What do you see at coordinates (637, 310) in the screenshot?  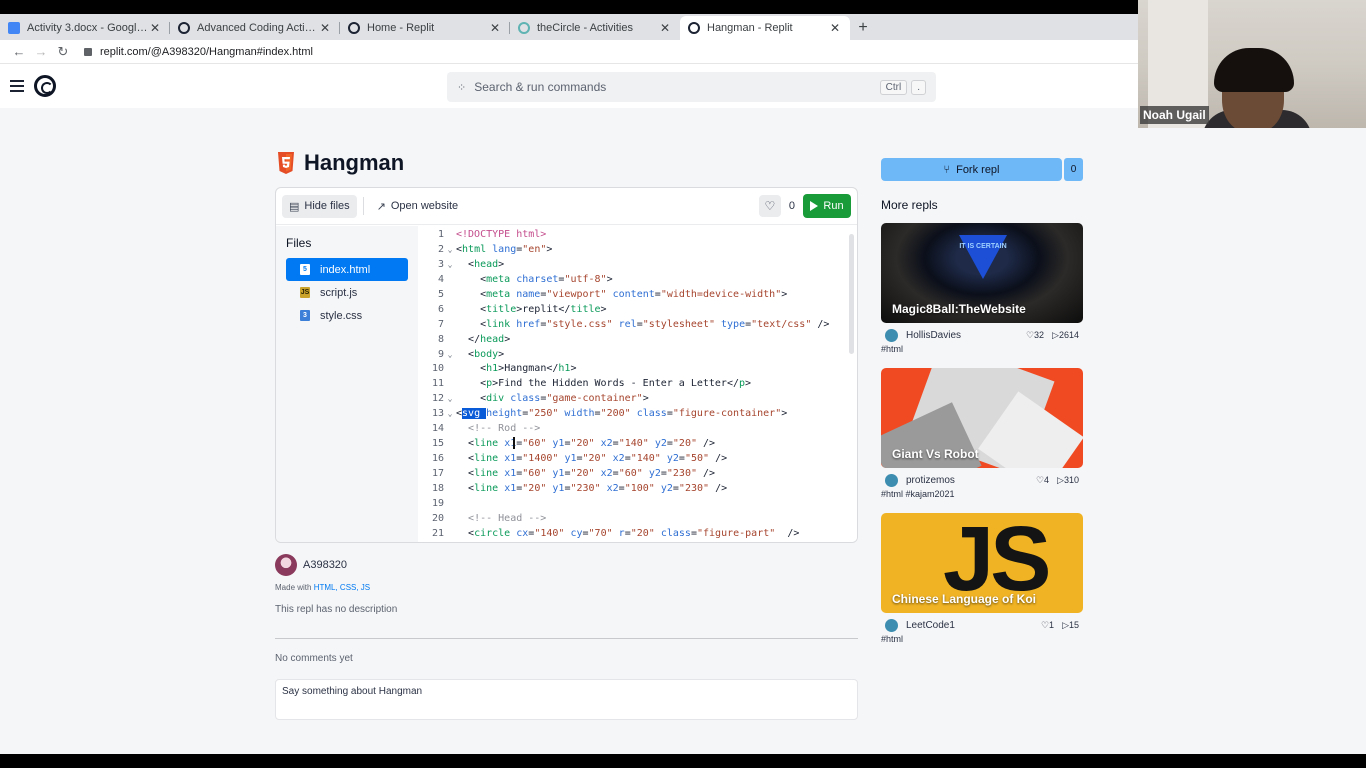 I see `code-line: 6 <title>replit</title>` at bounding box center [637, 310].